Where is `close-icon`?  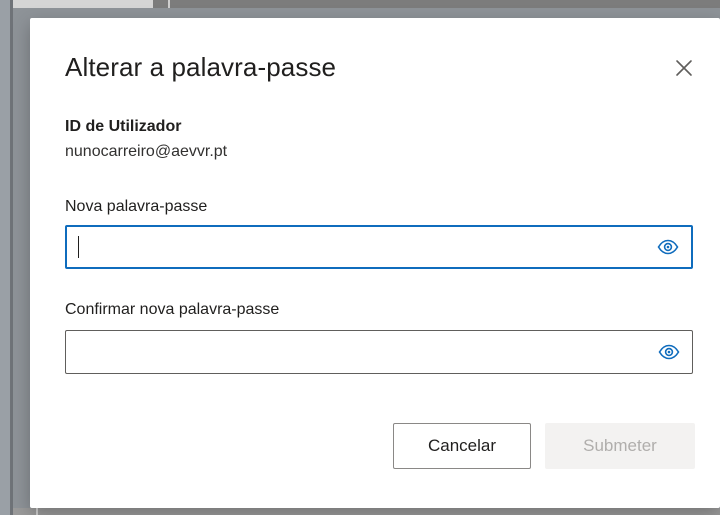
close-icon is located at coordinates (684, 68).